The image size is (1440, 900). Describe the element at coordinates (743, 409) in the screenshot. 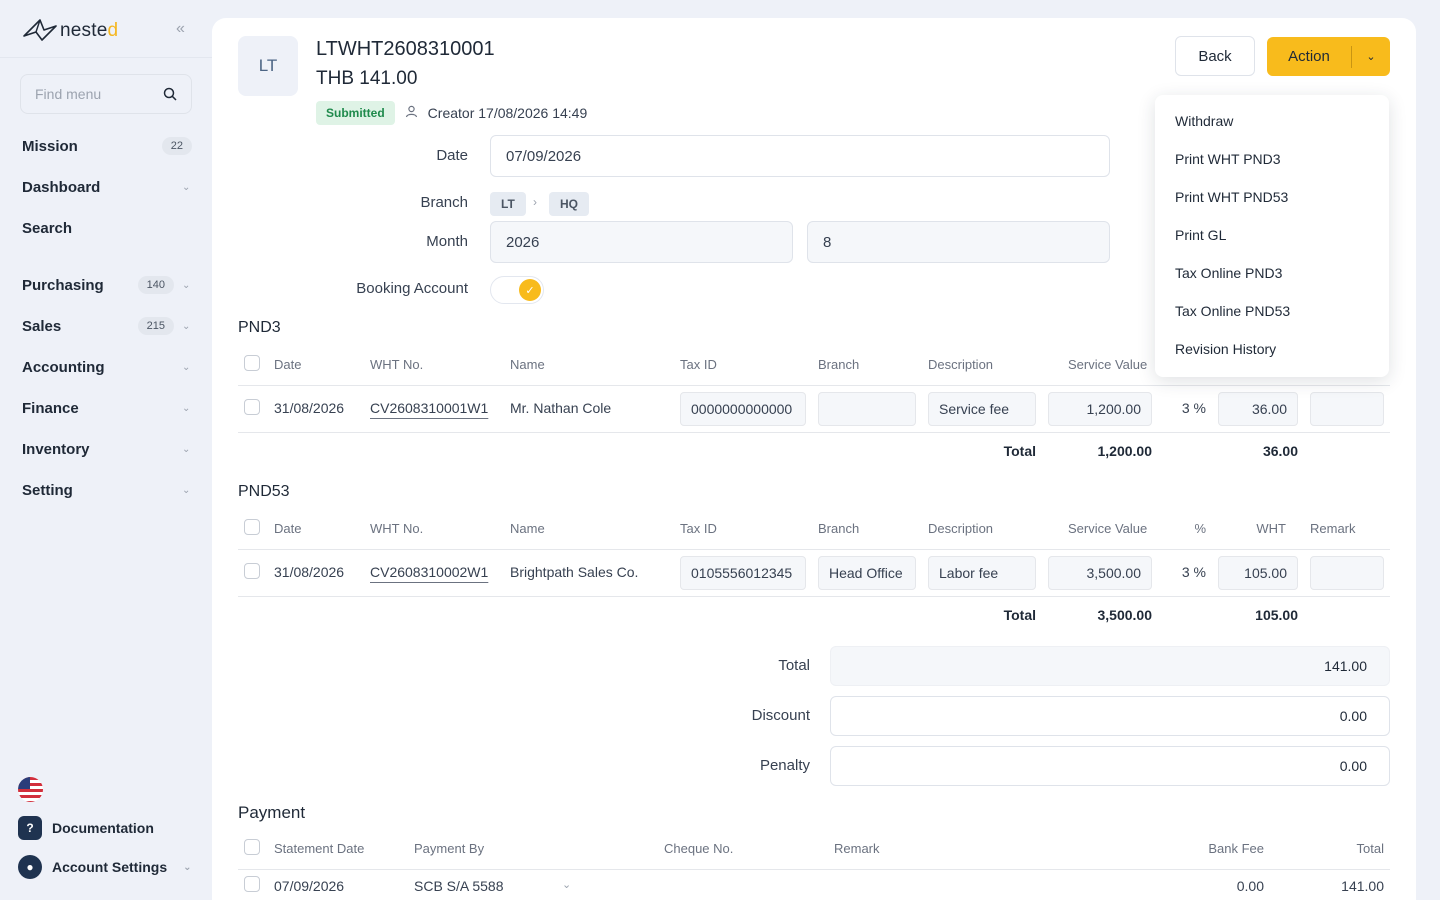

I see `tax-id-cell: 0000000000000` at that location.